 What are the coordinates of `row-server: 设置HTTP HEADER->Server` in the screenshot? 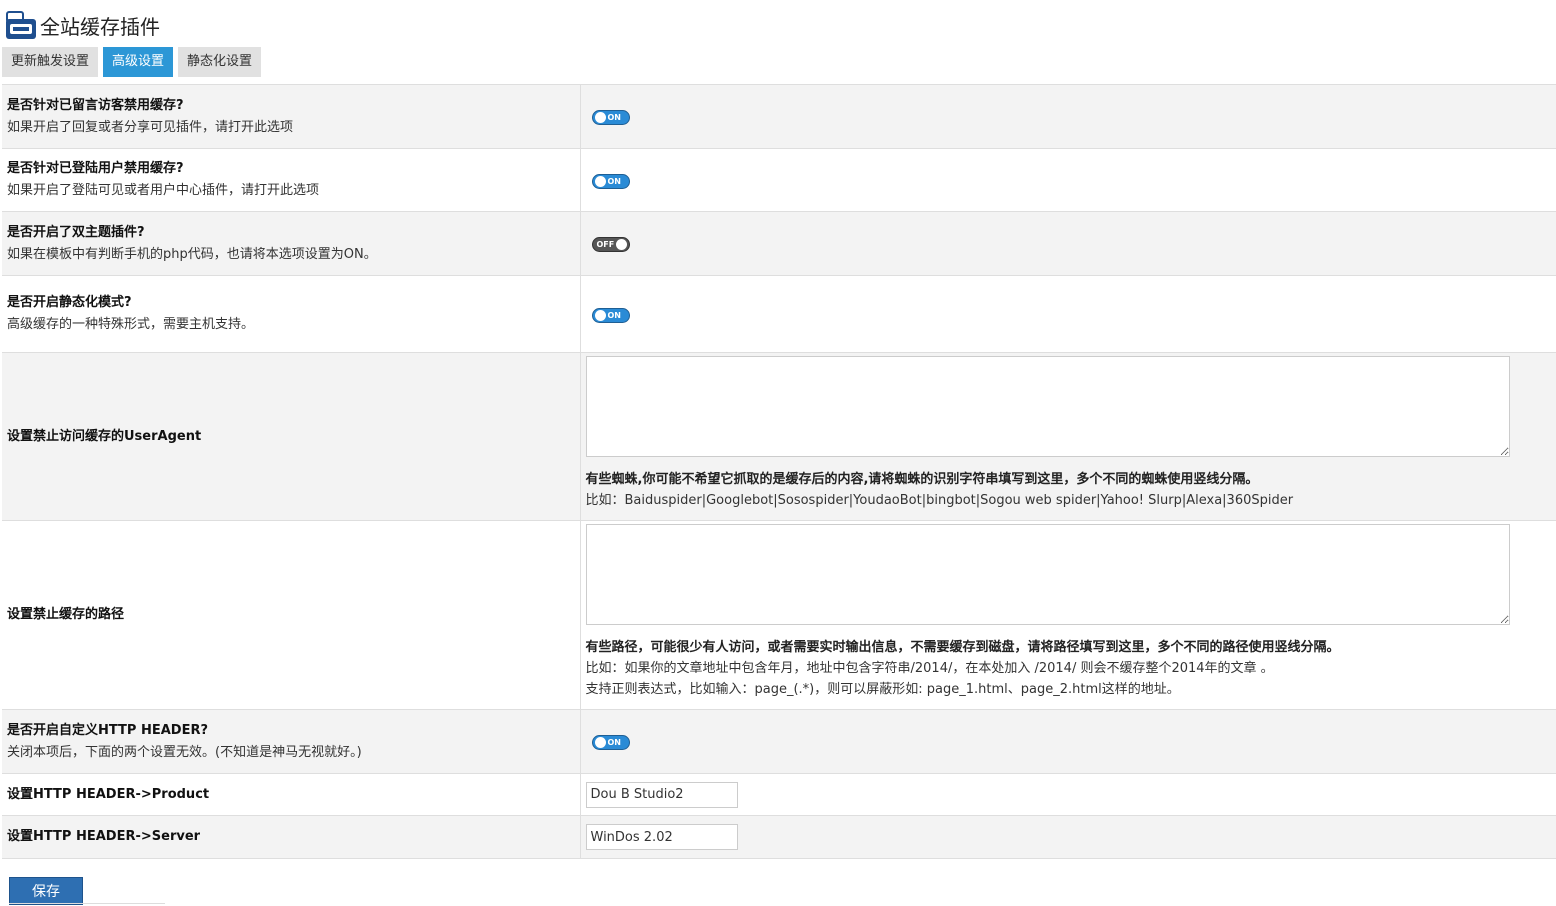 It's located at (779, 837).